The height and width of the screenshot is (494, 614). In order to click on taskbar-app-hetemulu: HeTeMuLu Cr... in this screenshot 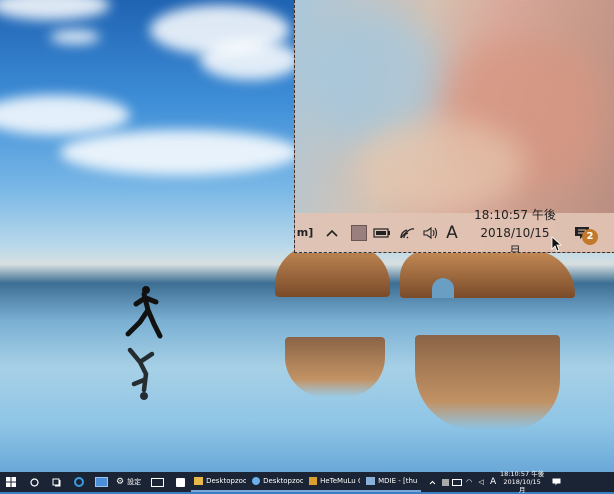, I will do `click(335, 482)`.